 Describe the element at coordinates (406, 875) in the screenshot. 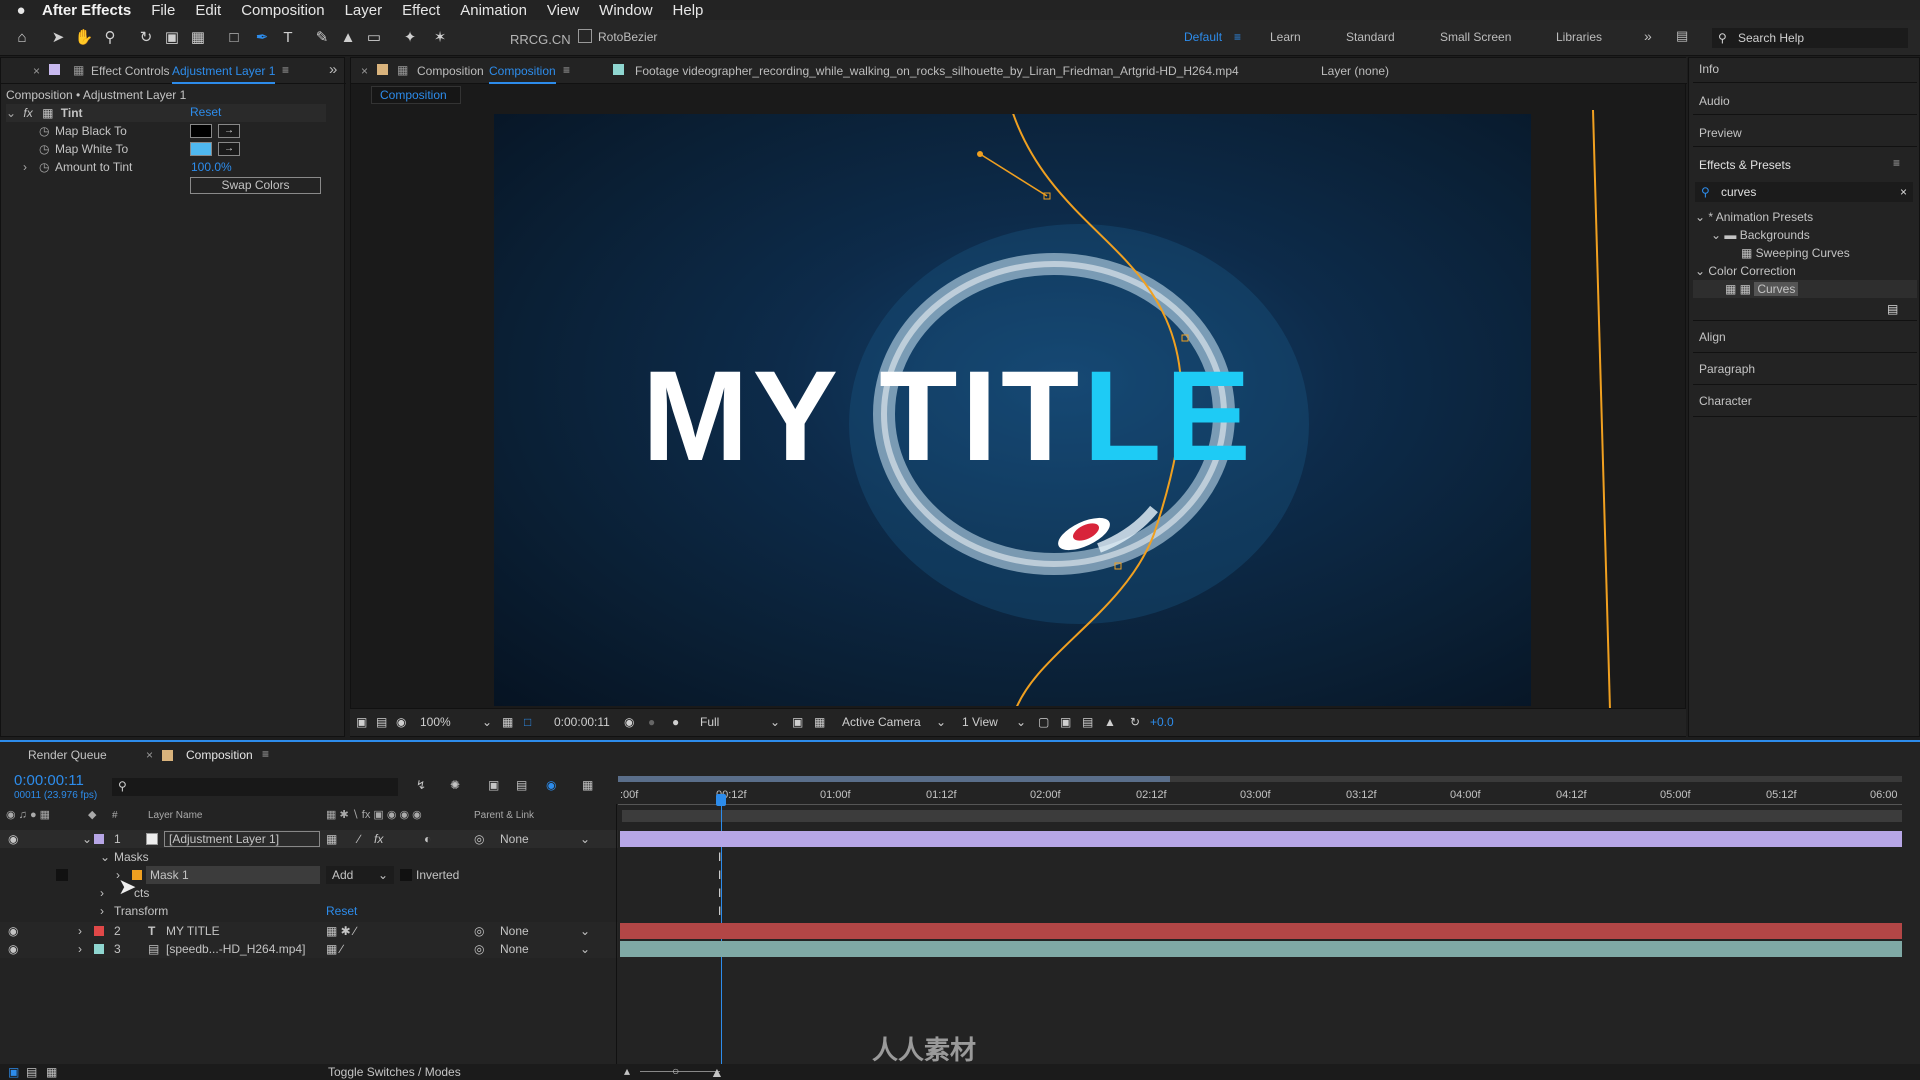

I see `inverted-checkbox` at that location.